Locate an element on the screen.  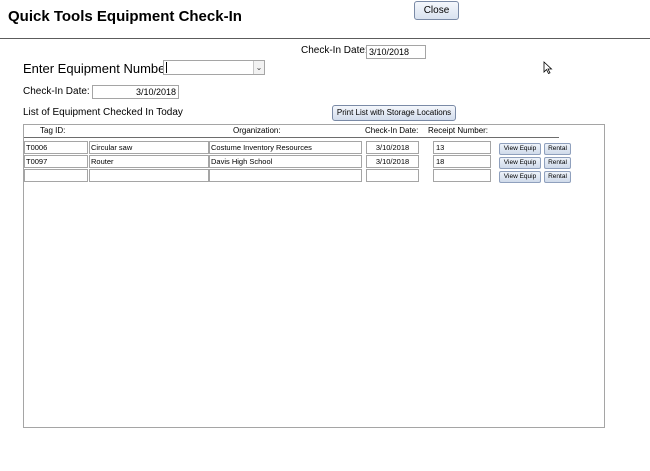
item-cell is located at coordinates (149, 175).